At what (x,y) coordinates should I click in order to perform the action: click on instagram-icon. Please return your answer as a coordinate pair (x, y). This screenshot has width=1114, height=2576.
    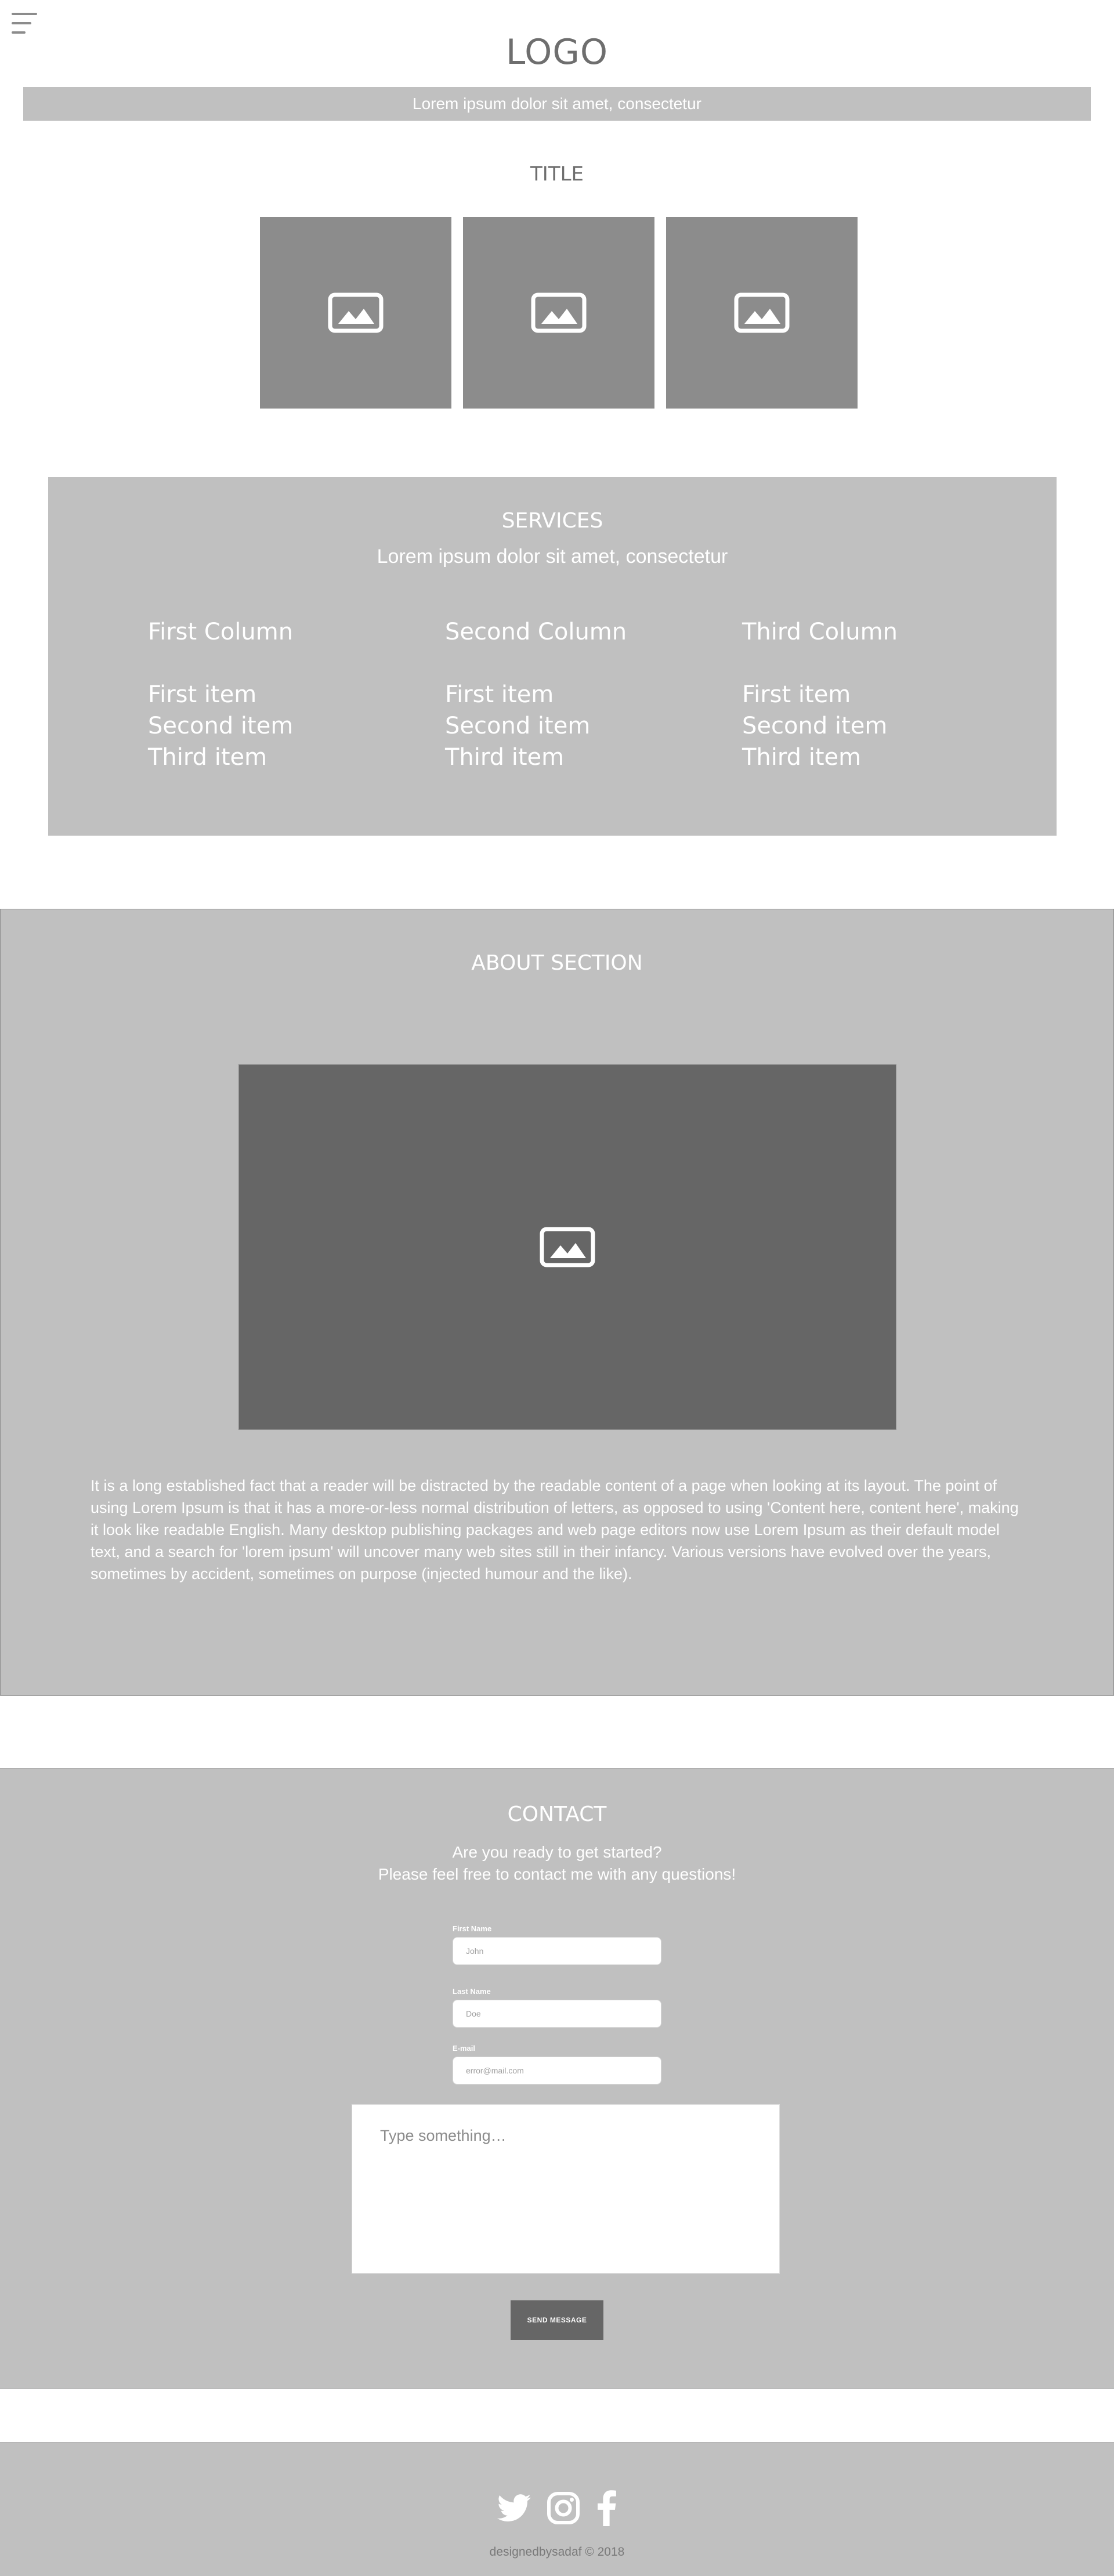
    Looking at the image, I should click on (563, 2509).